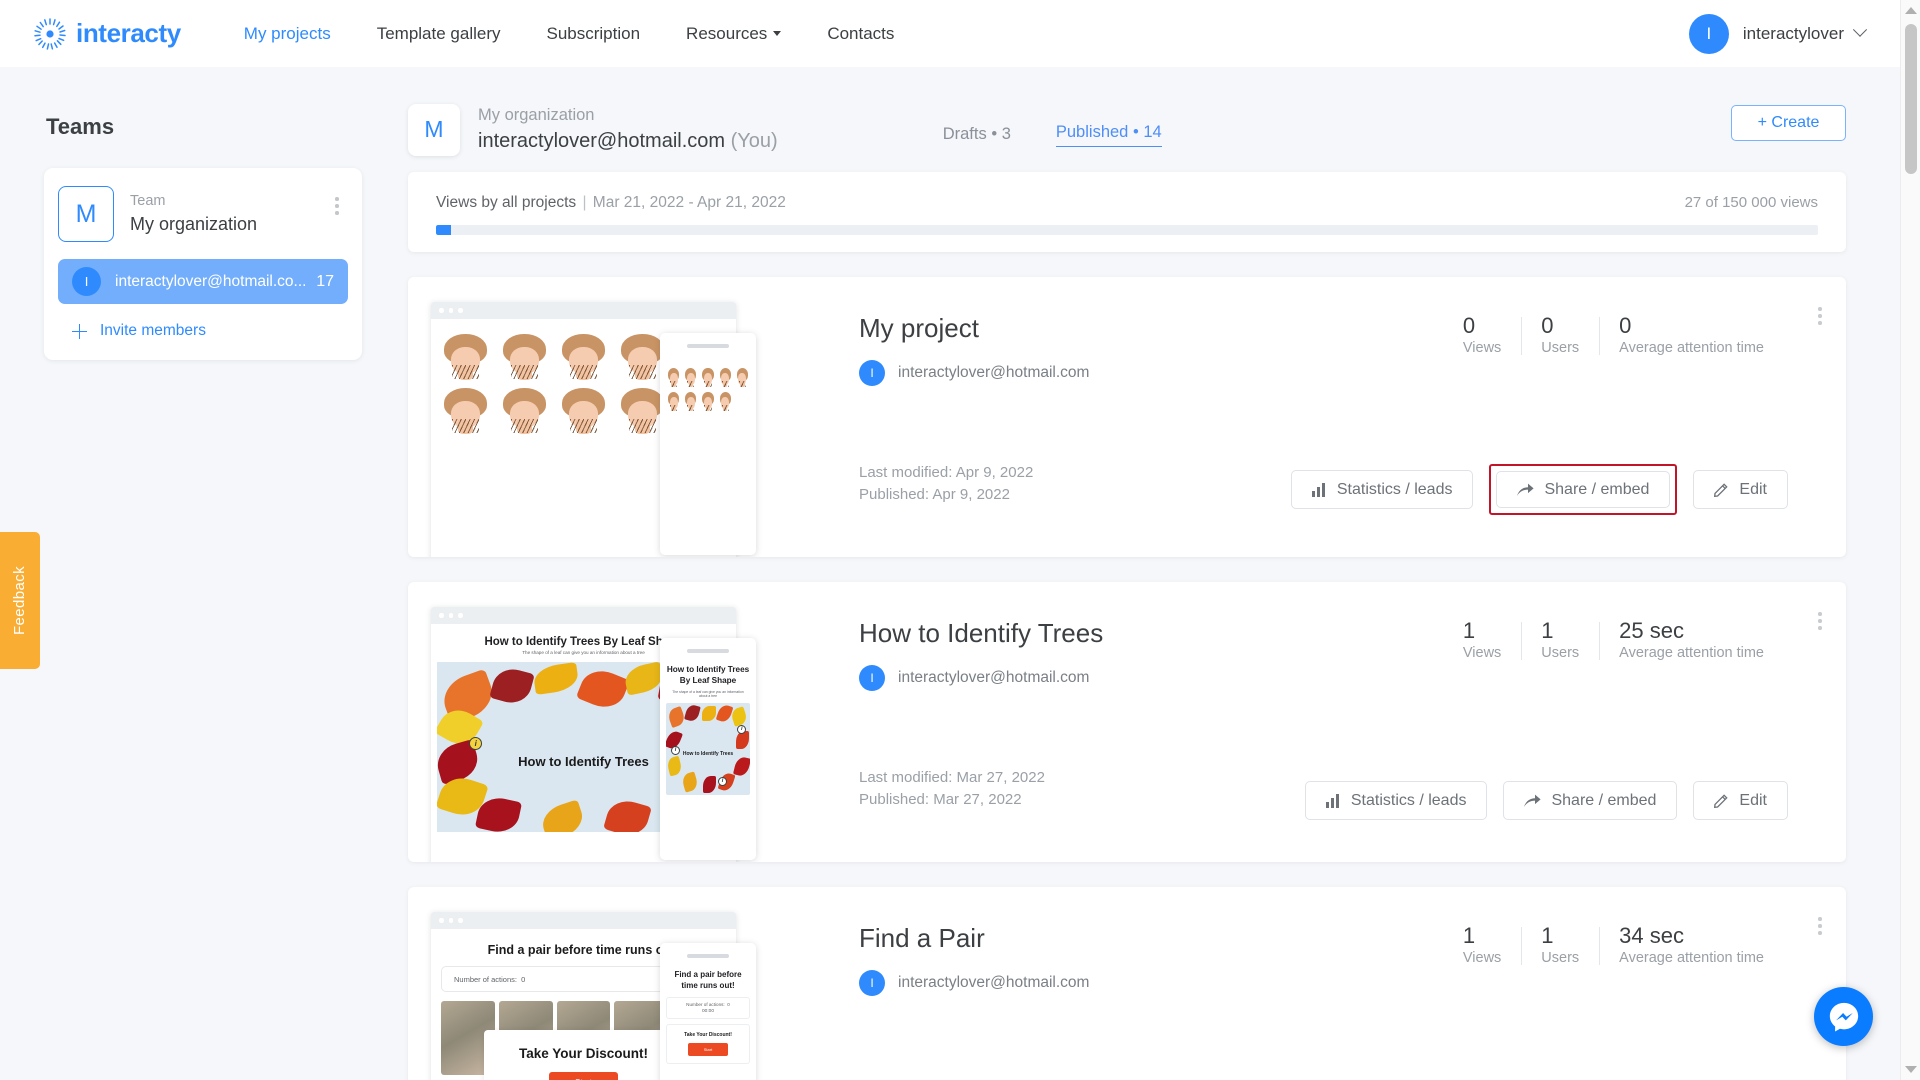 The height and width of the screenshot is (1080, 1920). I want to click on project-thumbnail, so click(610, 417).